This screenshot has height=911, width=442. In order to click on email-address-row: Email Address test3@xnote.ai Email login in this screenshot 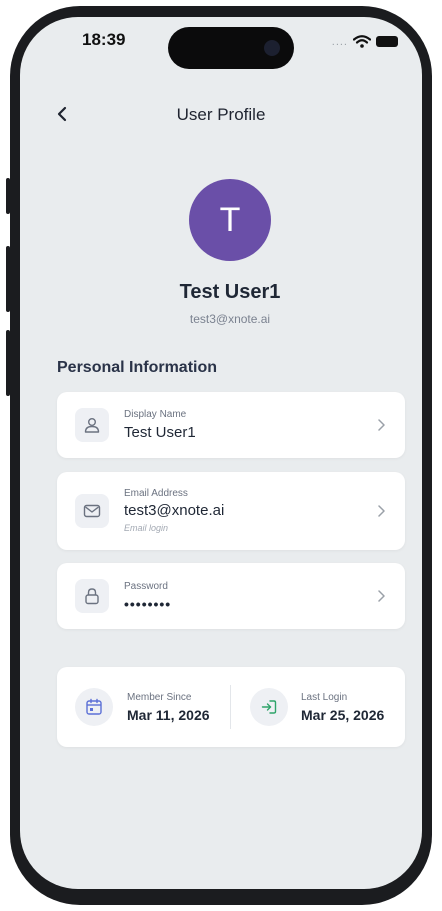, I will do `click(231, 511)`.